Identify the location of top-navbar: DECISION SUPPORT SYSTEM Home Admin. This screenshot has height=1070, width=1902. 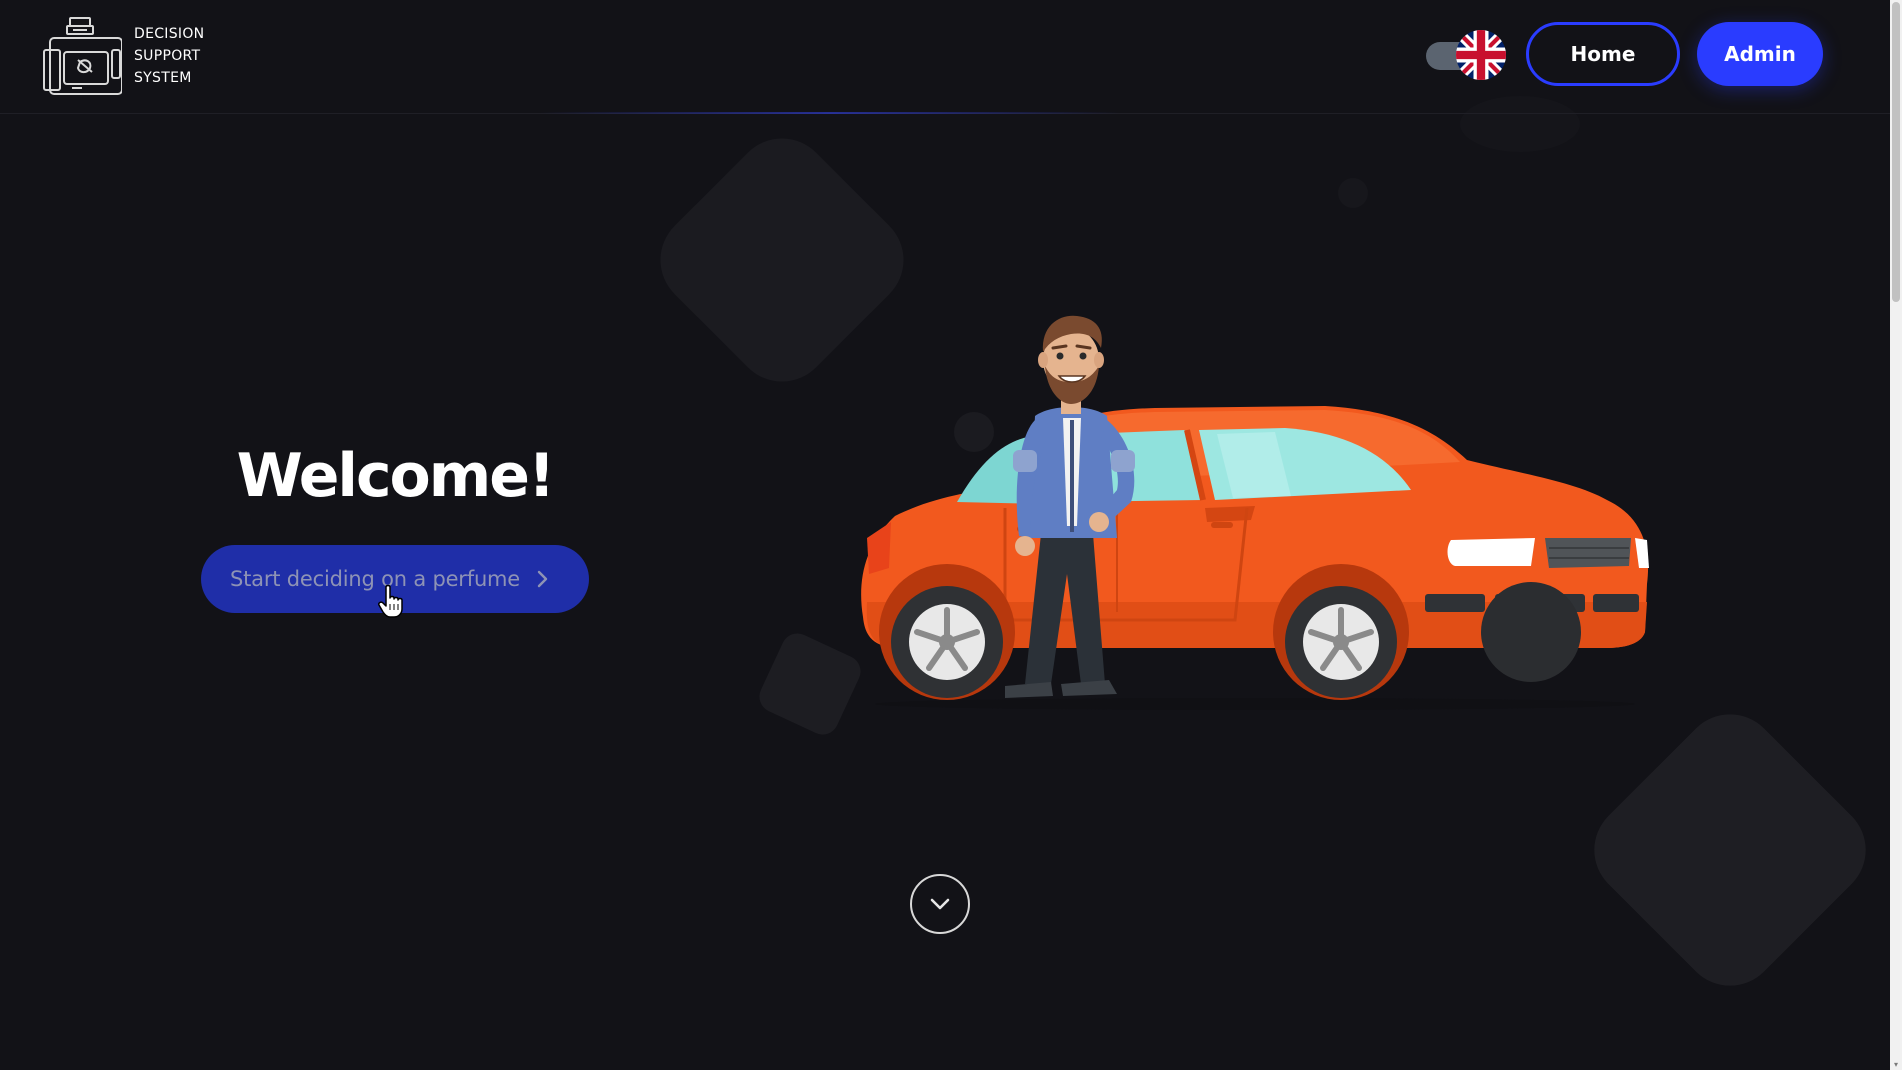
(945, 57).